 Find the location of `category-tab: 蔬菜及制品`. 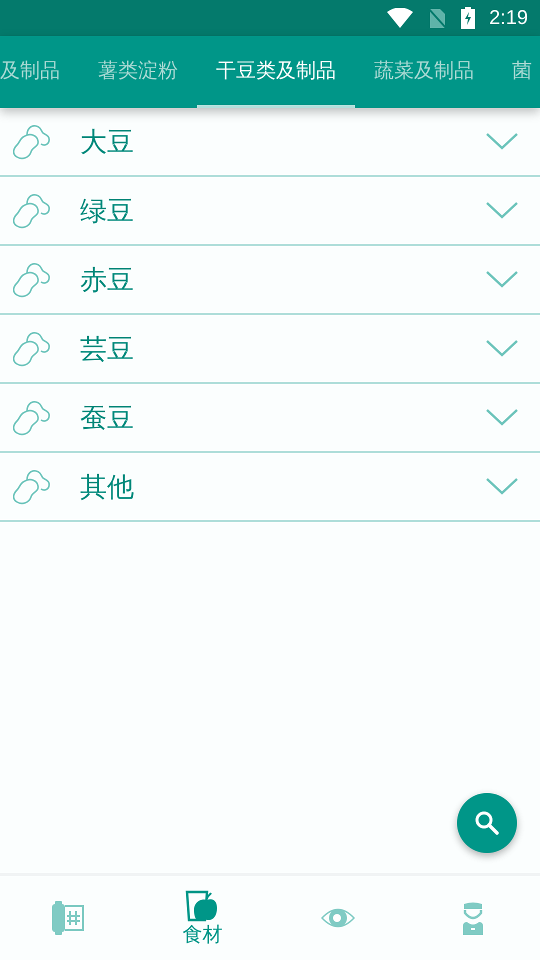

category-tab: 蔬菜及制品 is located at coordinates (424, 72).